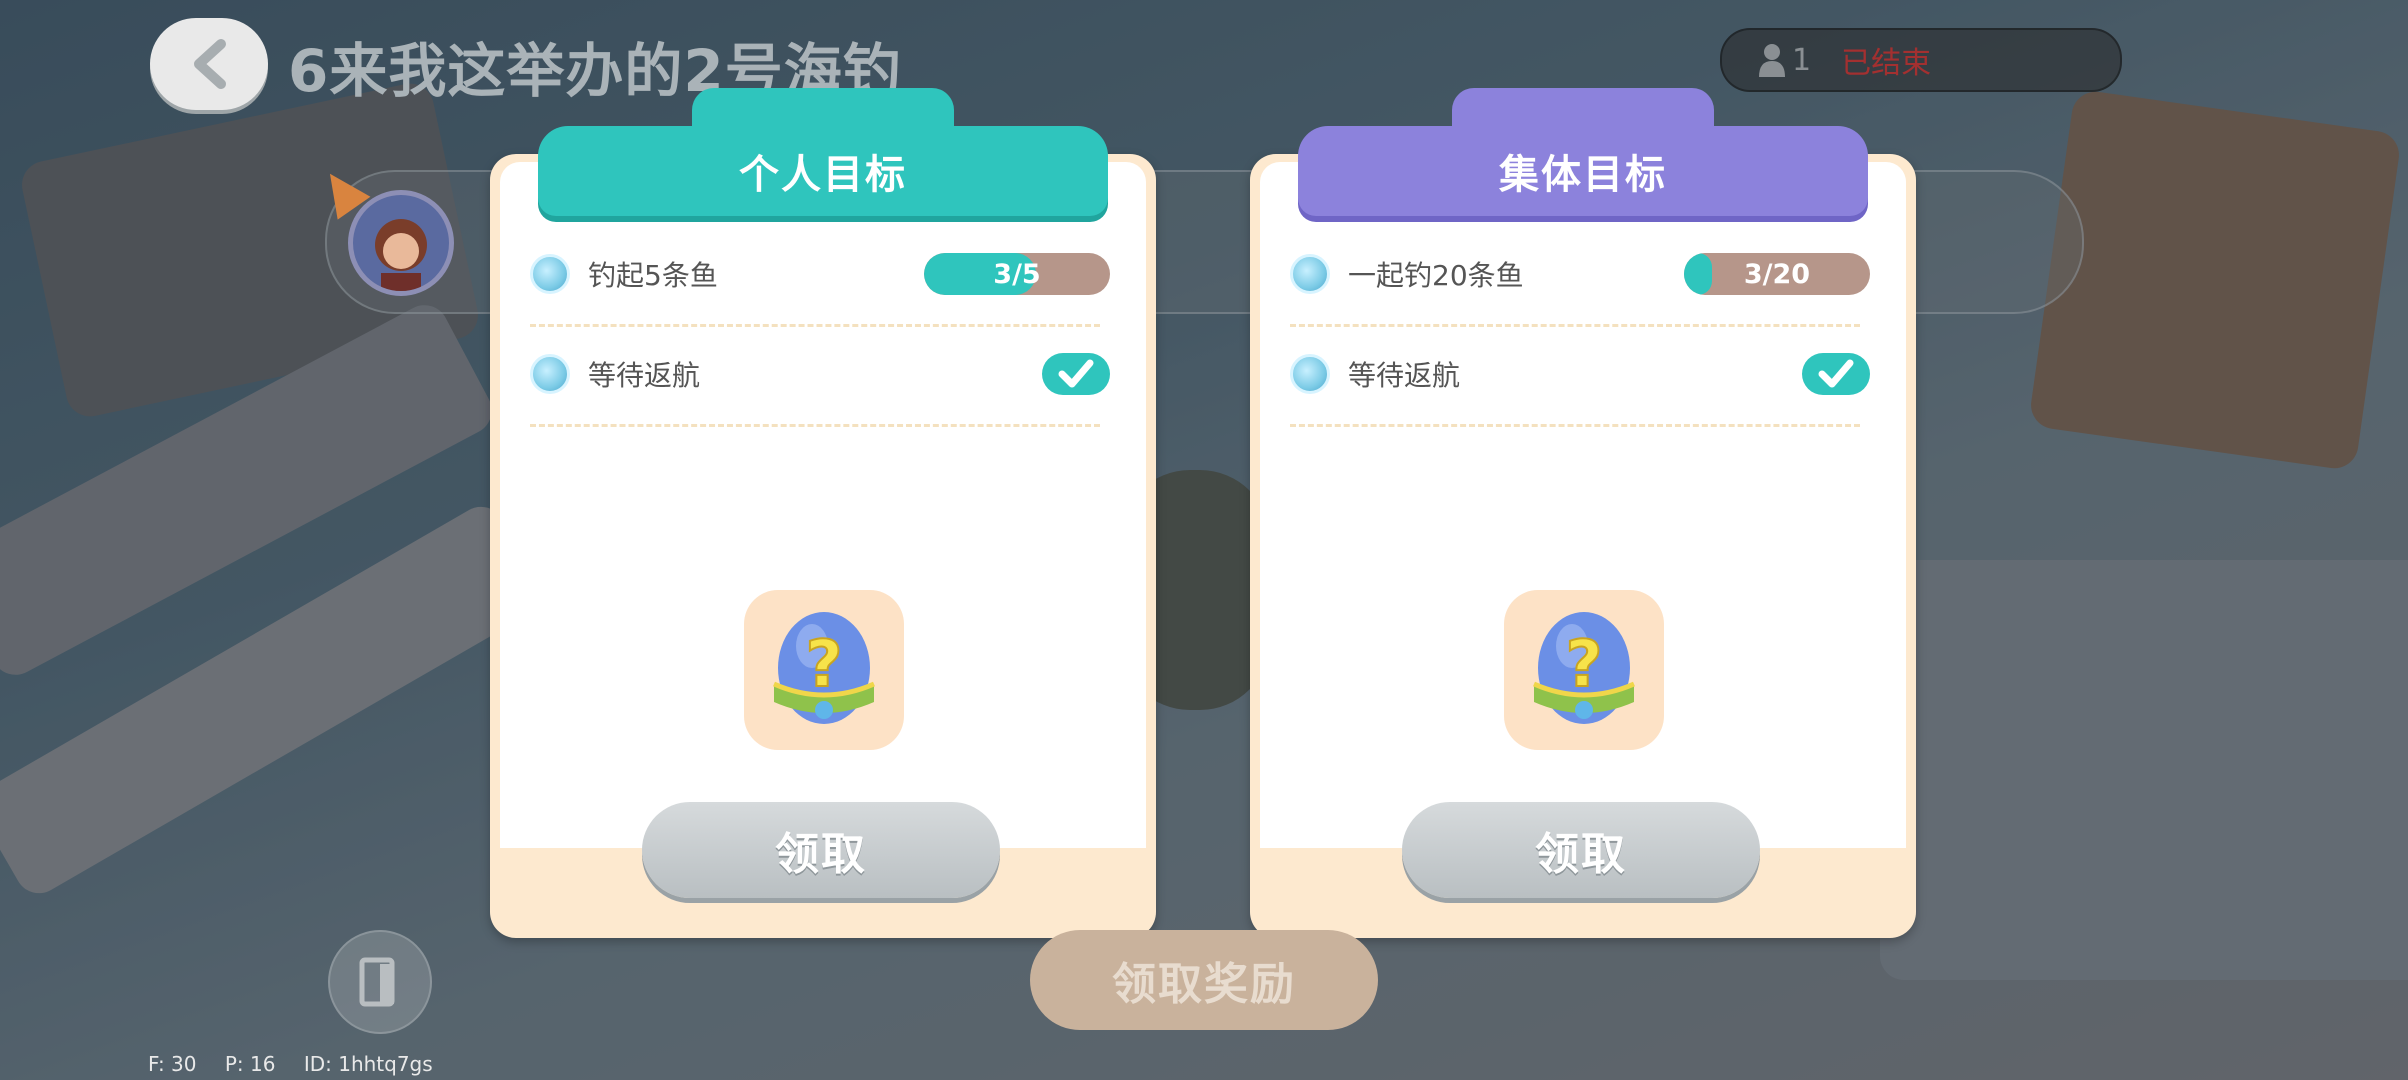 The height and width of the screenshot is (1080, 2408). I want to click on progress-text: 3/5, so click(1017, 274).